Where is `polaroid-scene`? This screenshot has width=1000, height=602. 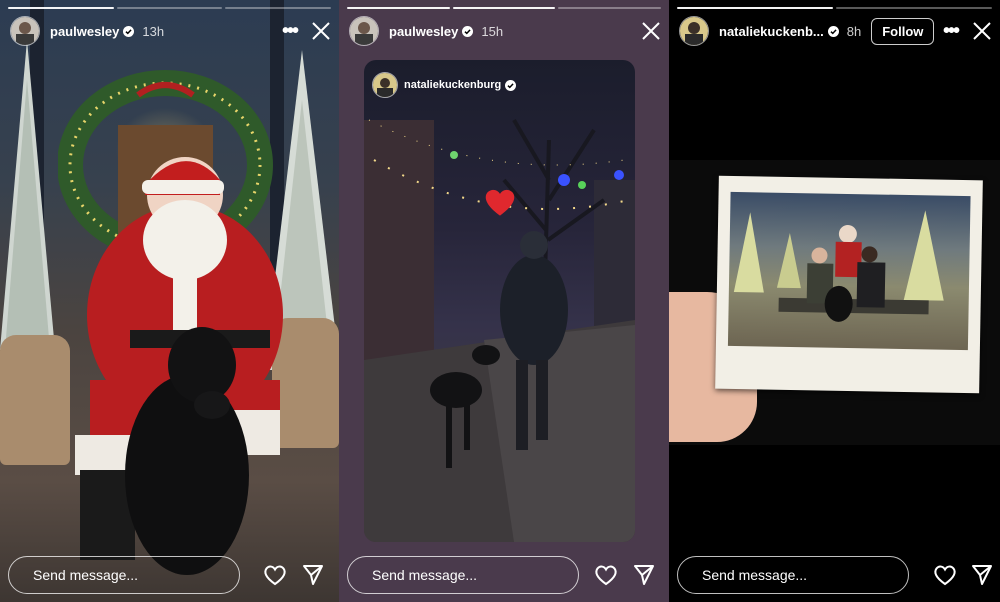 polaroid-scene is located at coordinates (838, 266).